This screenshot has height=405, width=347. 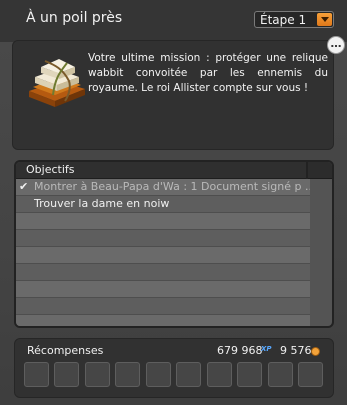 What do you see at coordinates (173, 21) in the screenshot?
I see `window-header: À un poil près Étape 1` at bounding box center [173, 21].